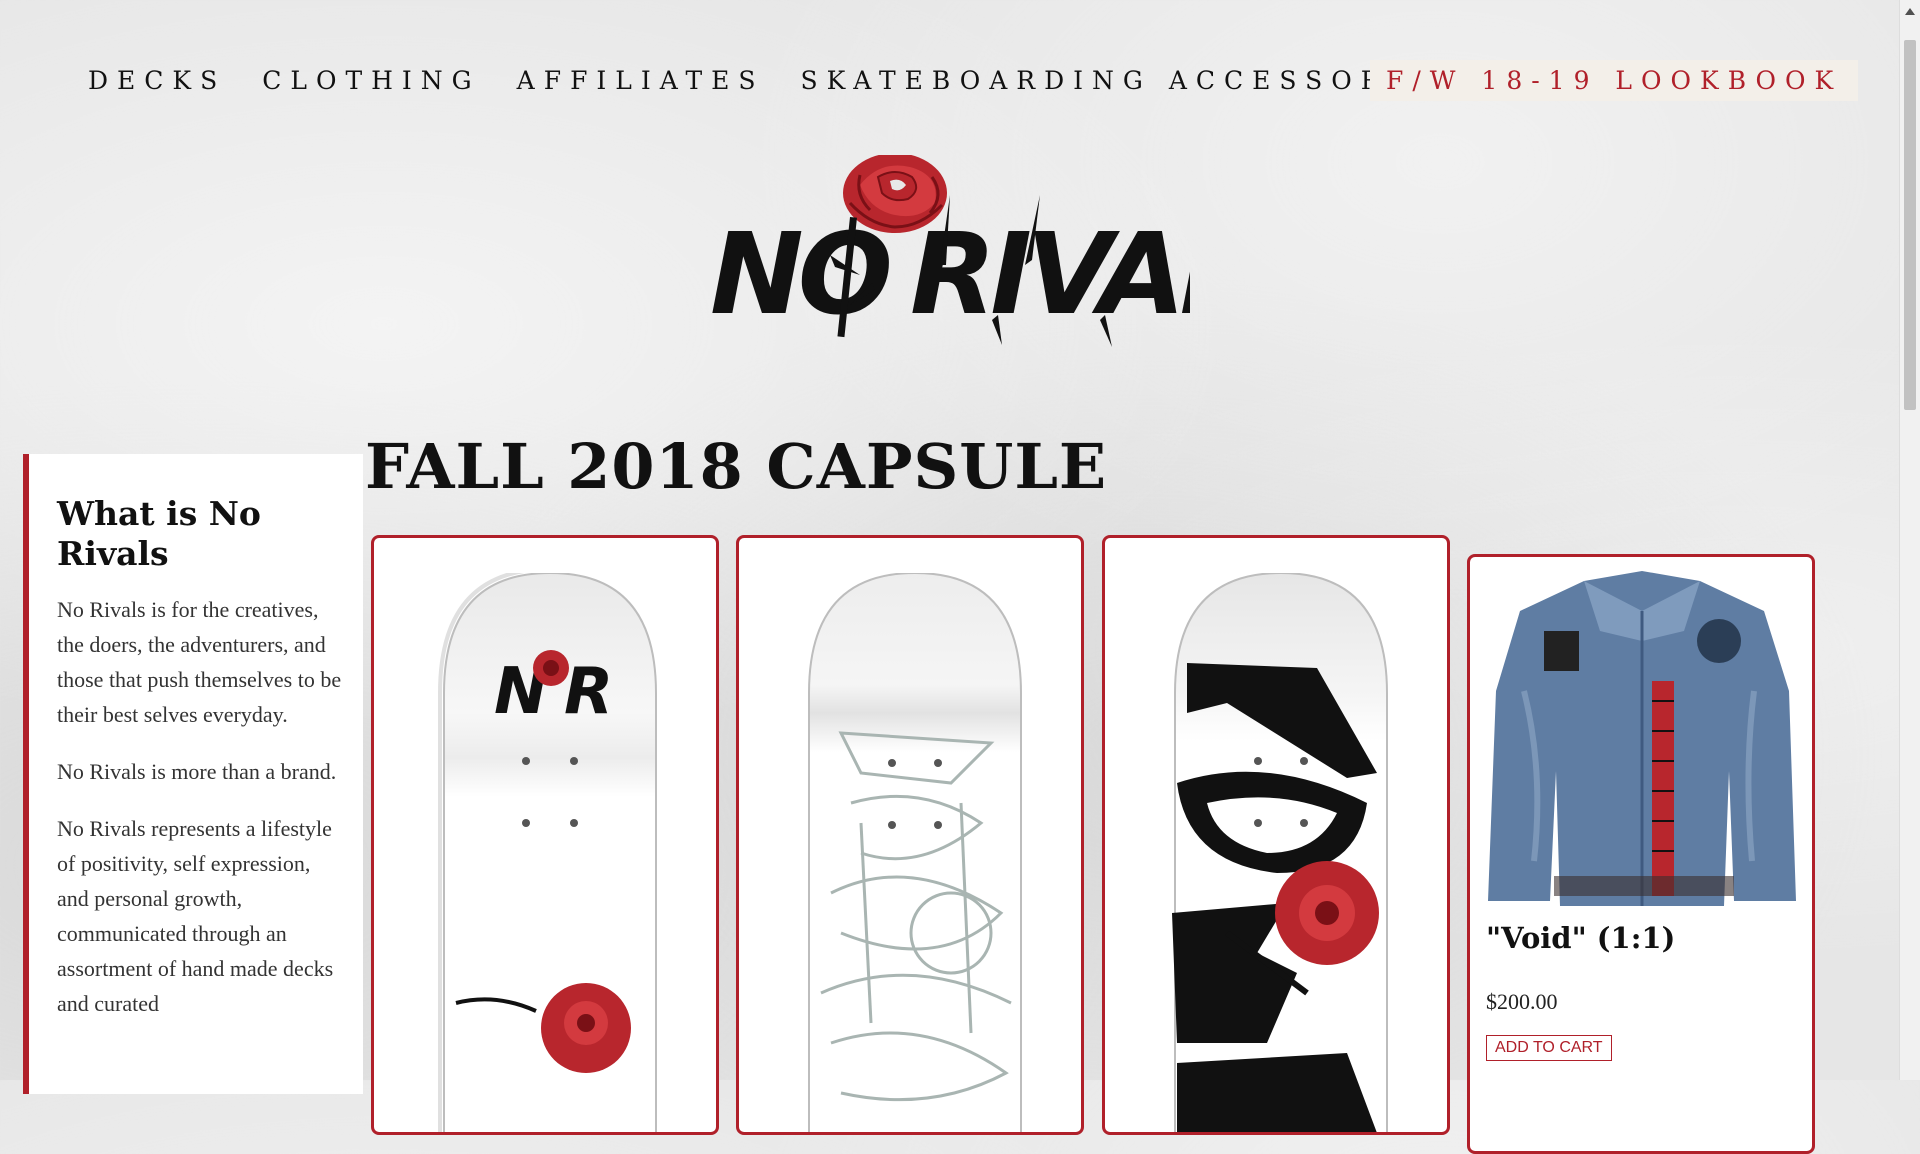 The width and height of the screenshot is (1920, 1154). I want to click on page-title: FALL 2018 CAPSULE, so click(736, 466).